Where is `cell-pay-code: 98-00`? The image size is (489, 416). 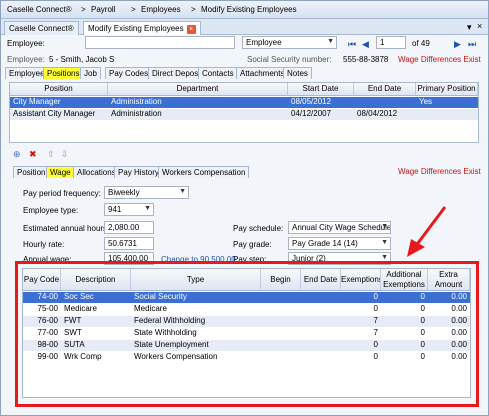
cell-pay-code: 98-00 is located at coordinates (47, 344).